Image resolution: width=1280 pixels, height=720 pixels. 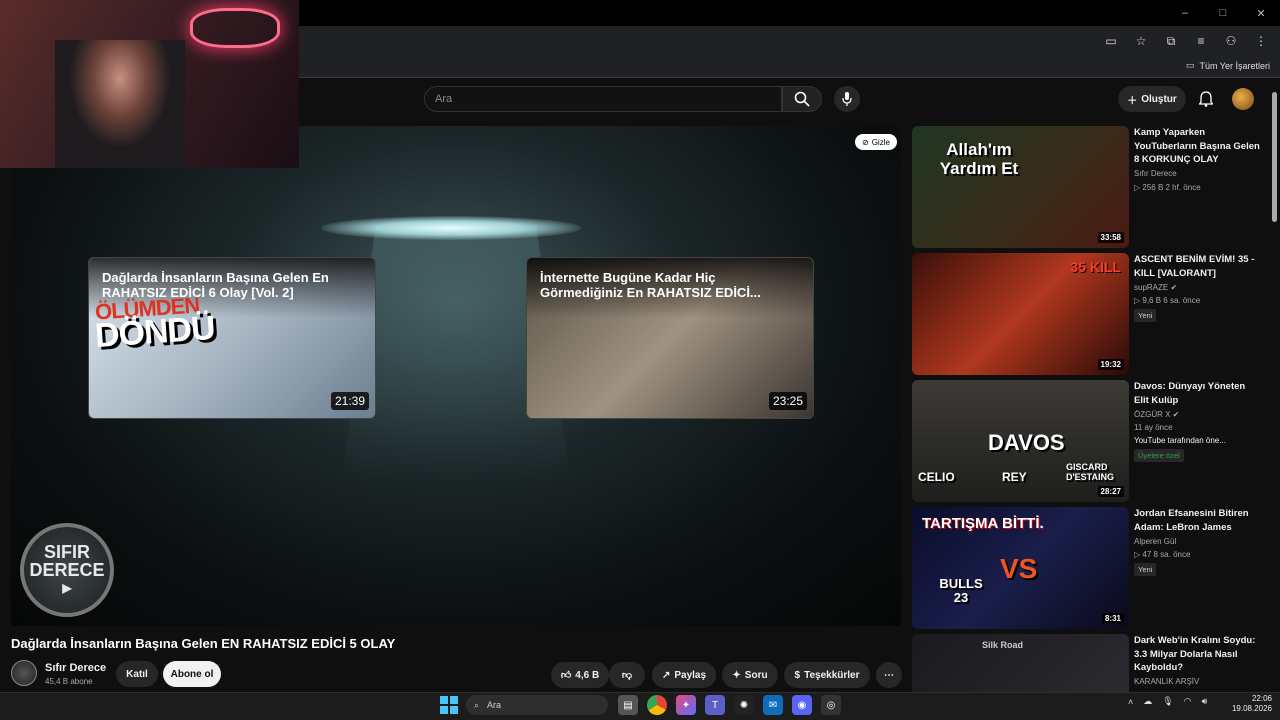 I want to click on endcard-duration: 23:25, so click(x=787, y=401).